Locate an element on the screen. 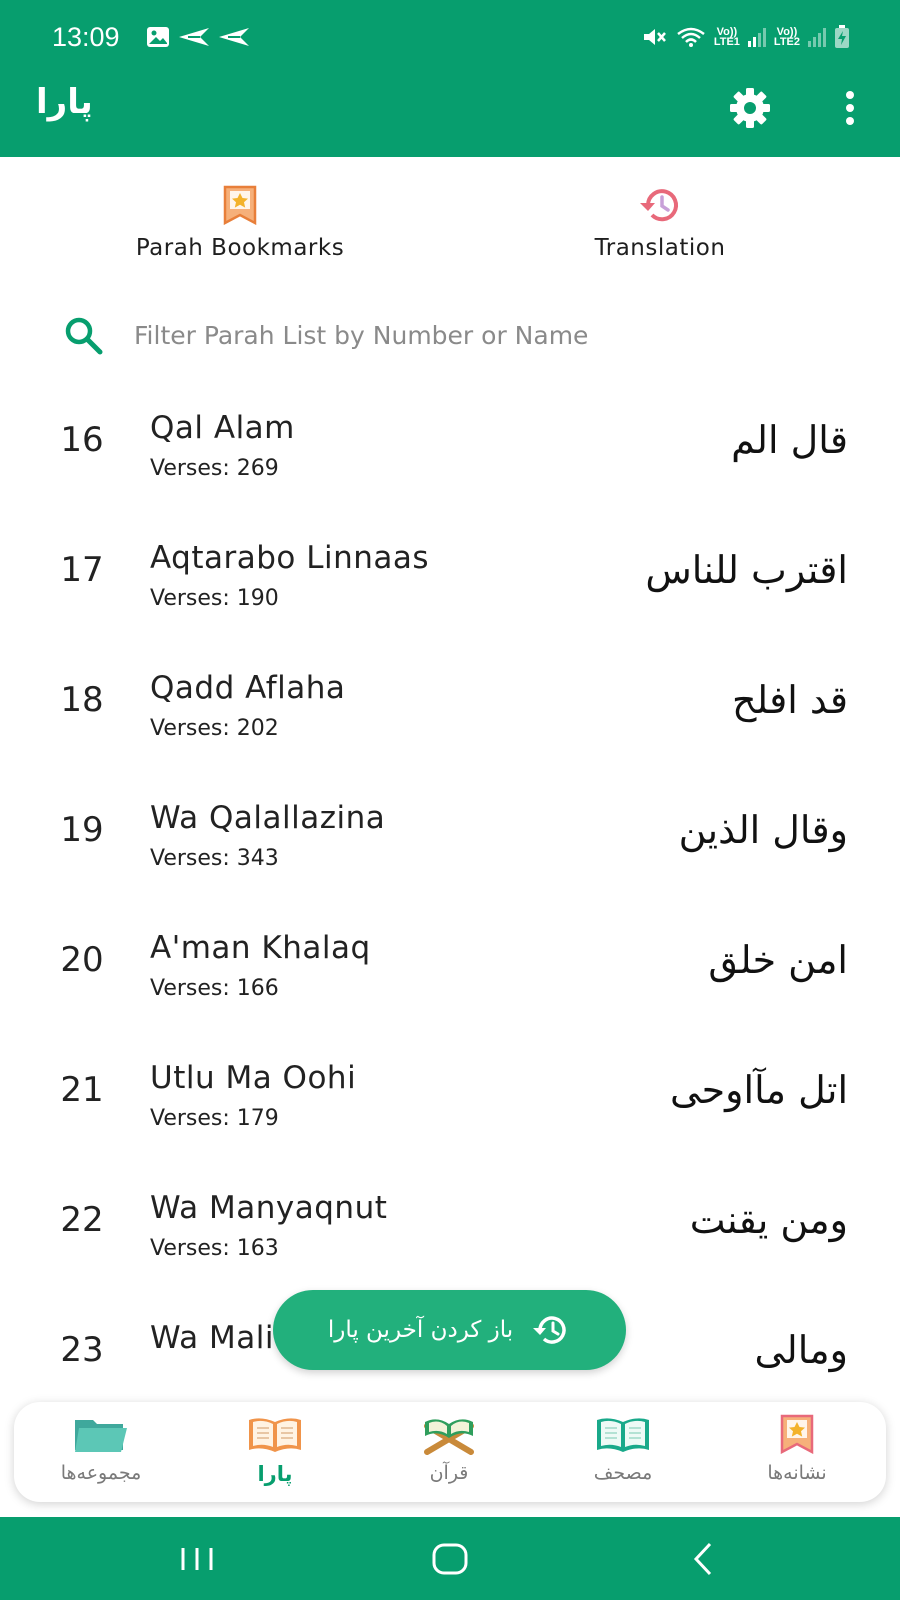  nav-item-quran: قرآن is located at coordinates (449, 1454).